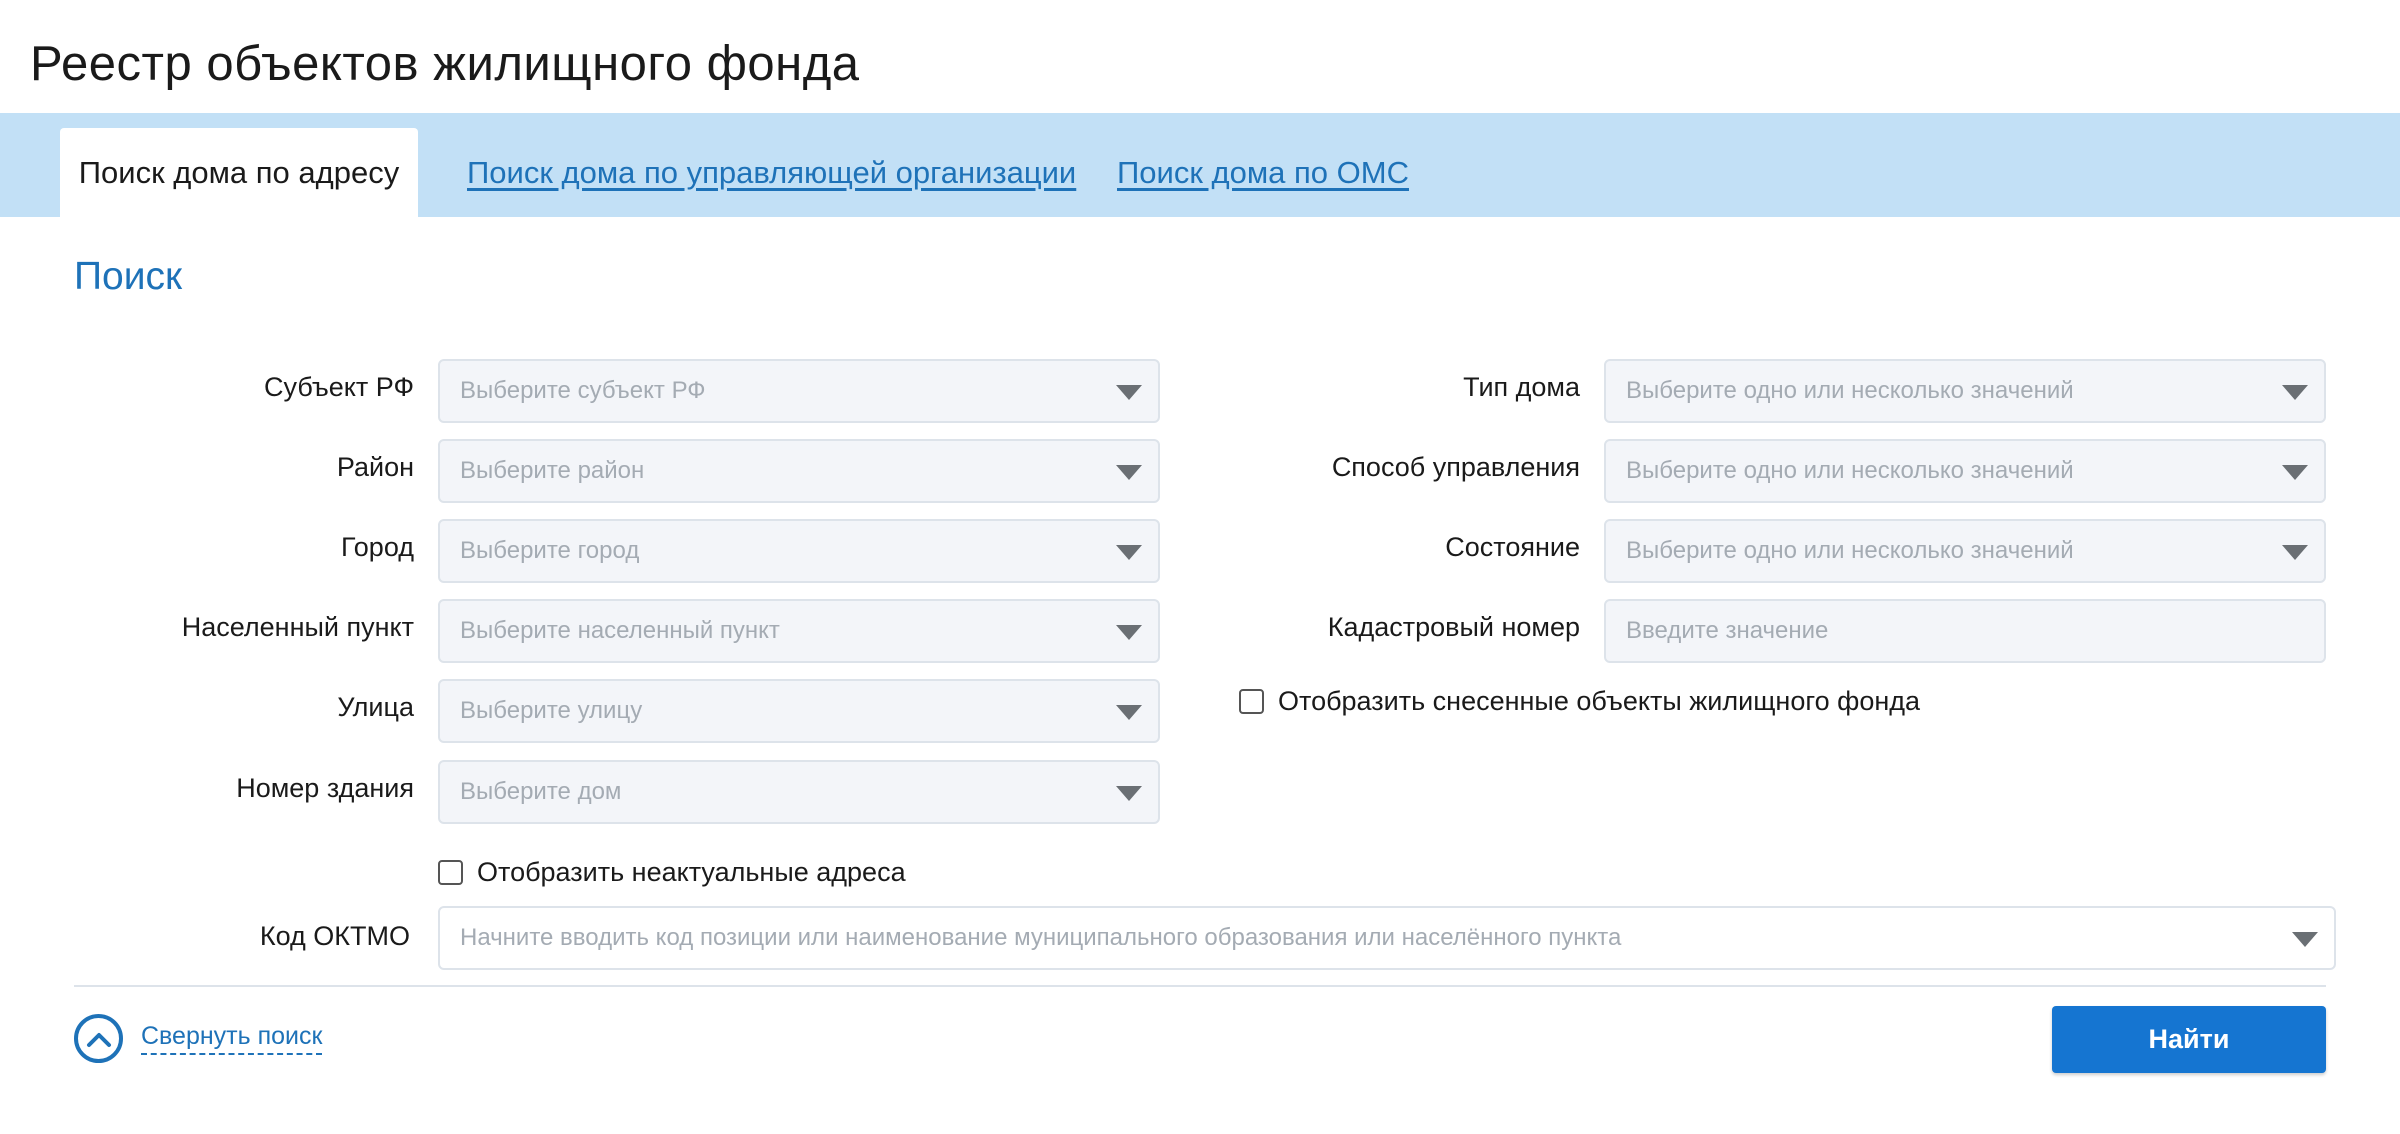 The image size is (2400, 1134). What do you see at coordinates (620, 630) in the screenshot?
I see `settlement-placeholder: Выберите населенный пункт` at bounding box center [620, 630].